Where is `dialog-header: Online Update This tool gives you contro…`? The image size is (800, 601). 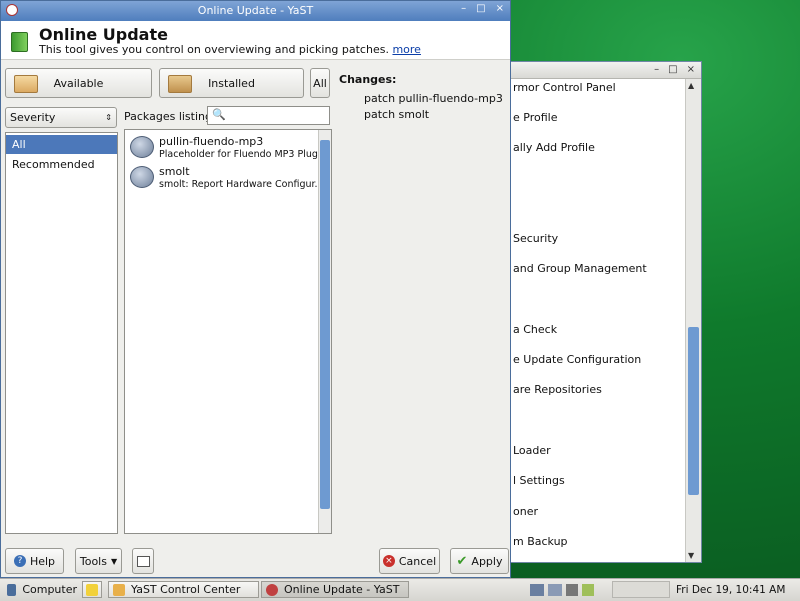
dialog-header: Online Update This tool gives you contro… is located at coordinates (255, 40).